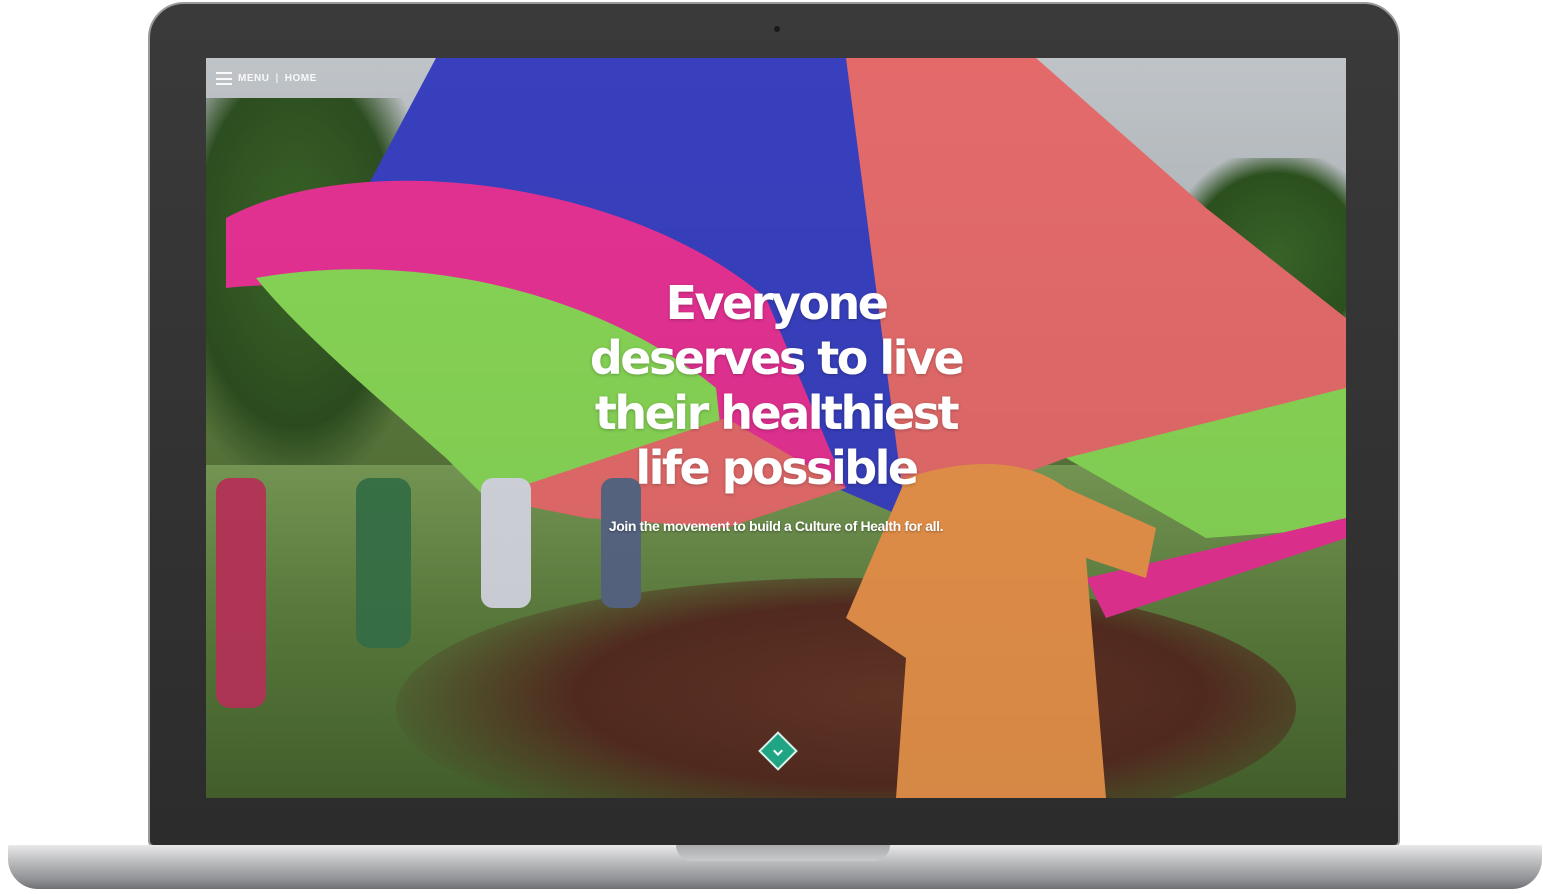 The image size is (1543, 894). I want to click on hero-title-line: deserves to live, so click(777, 358).